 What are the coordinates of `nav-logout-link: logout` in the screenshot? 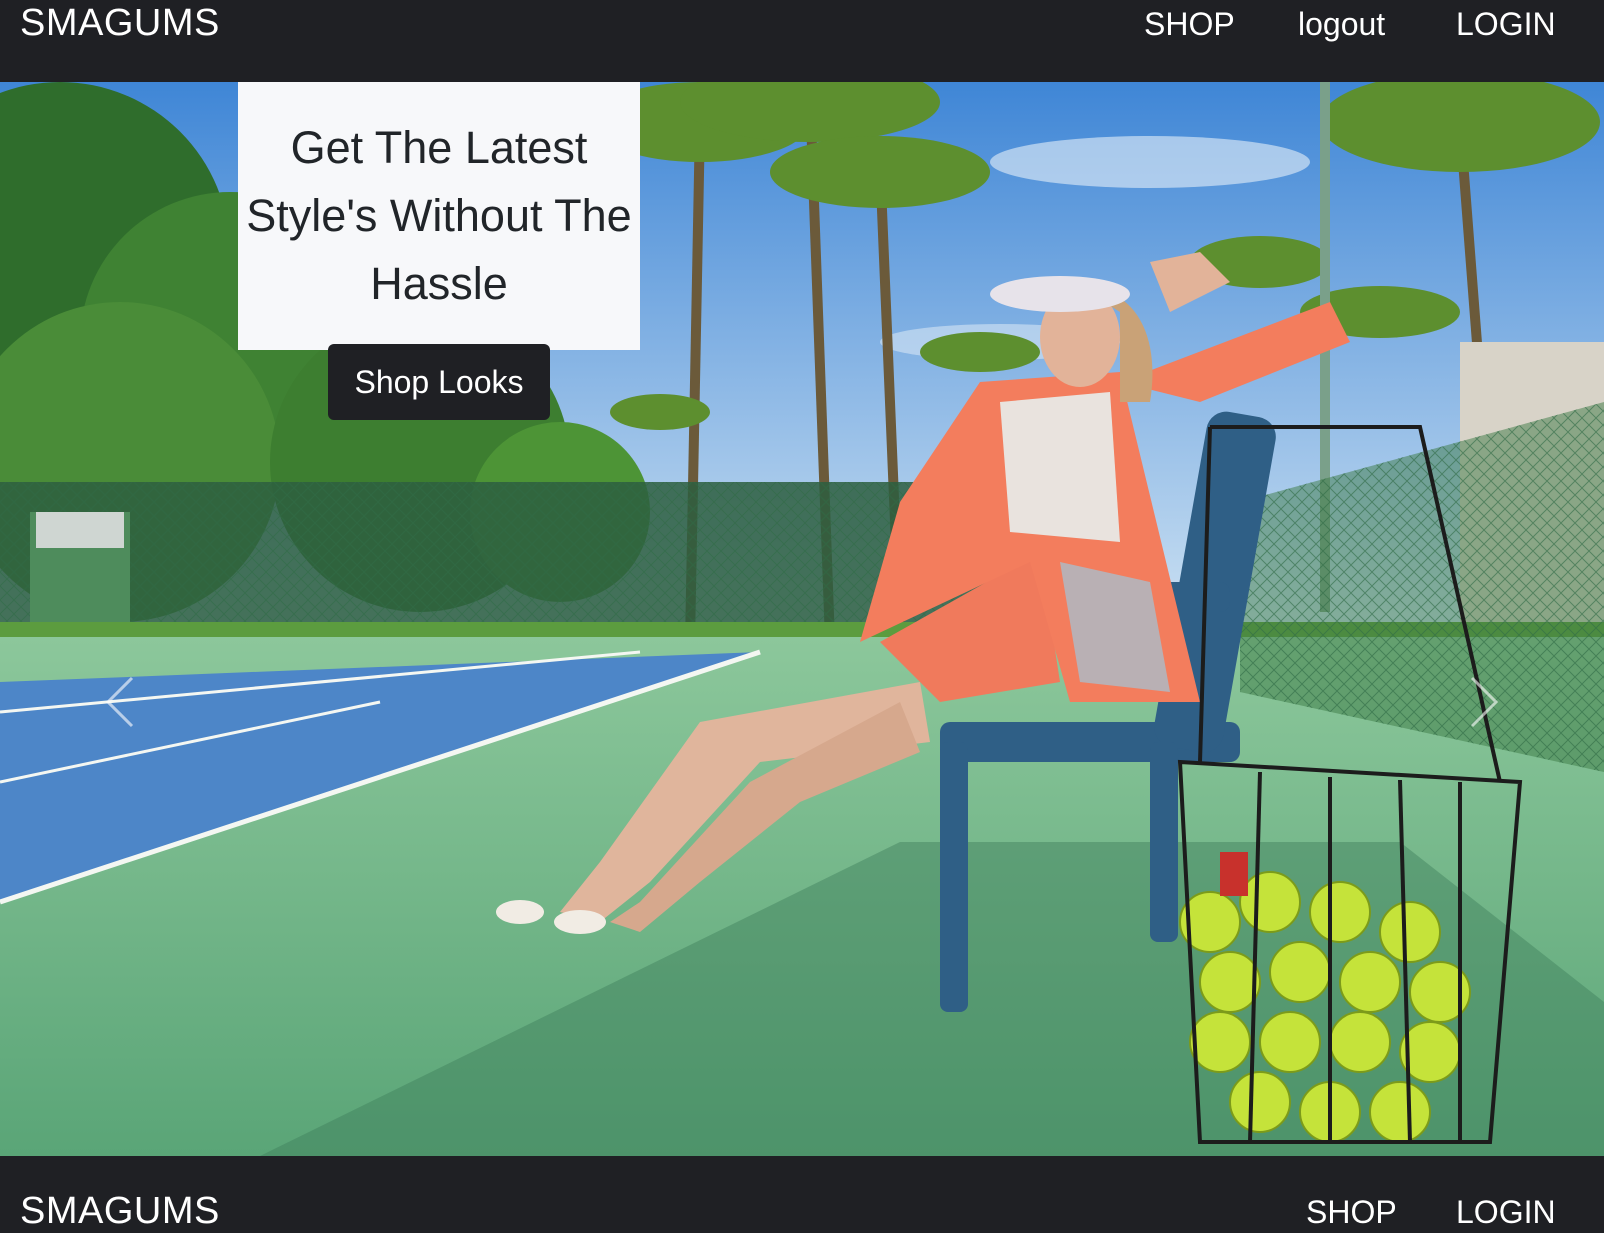 It's located at (1341, 24).